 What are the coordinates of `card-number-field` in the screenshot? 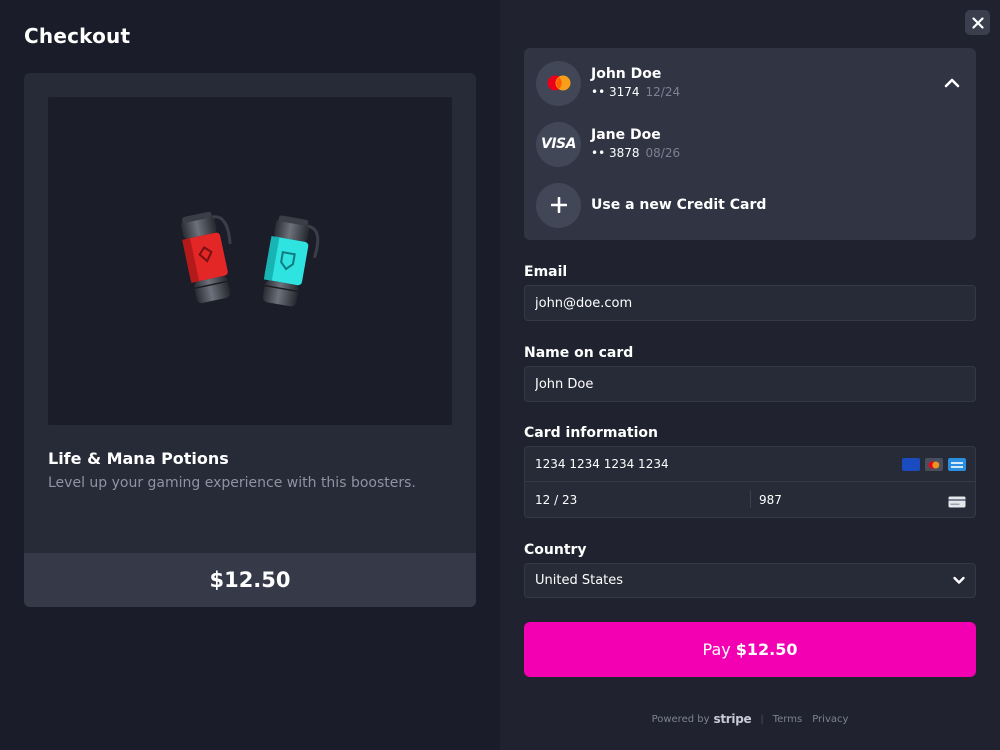 It's located at (705, 464).